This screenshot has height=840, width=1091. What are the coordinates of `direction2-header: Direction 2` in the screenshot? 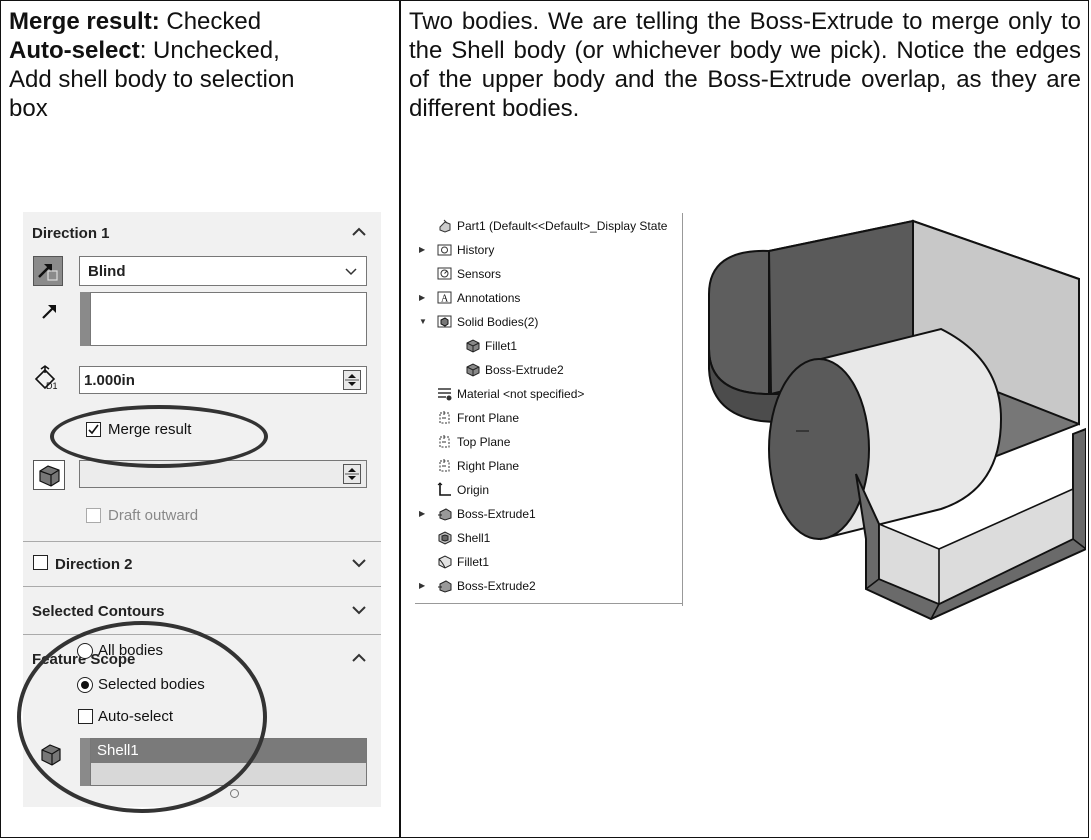 It's located at (202, 563).